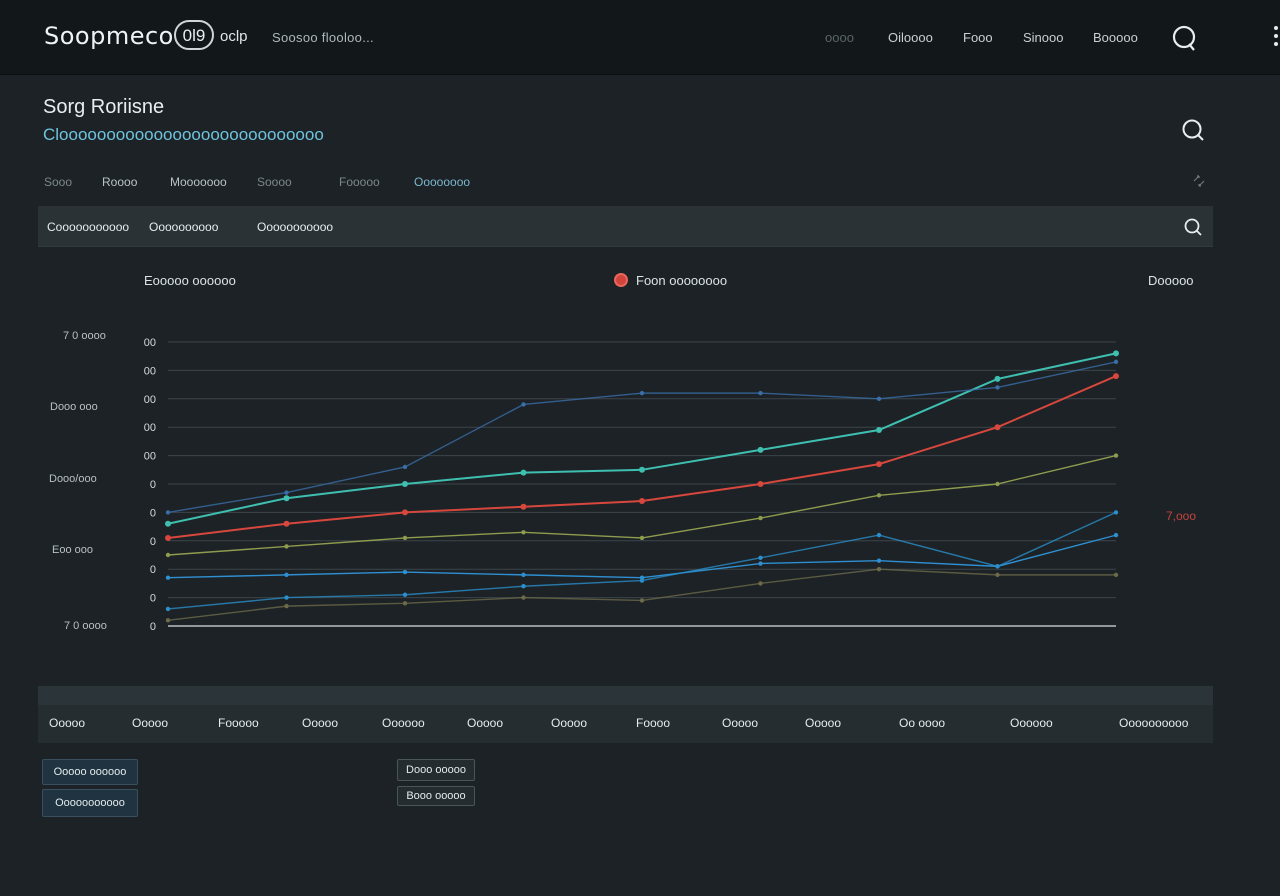 The width and height of the screenshot is (1280, 896). I want to click on column-12: Oooooo, so click(1031, 723).